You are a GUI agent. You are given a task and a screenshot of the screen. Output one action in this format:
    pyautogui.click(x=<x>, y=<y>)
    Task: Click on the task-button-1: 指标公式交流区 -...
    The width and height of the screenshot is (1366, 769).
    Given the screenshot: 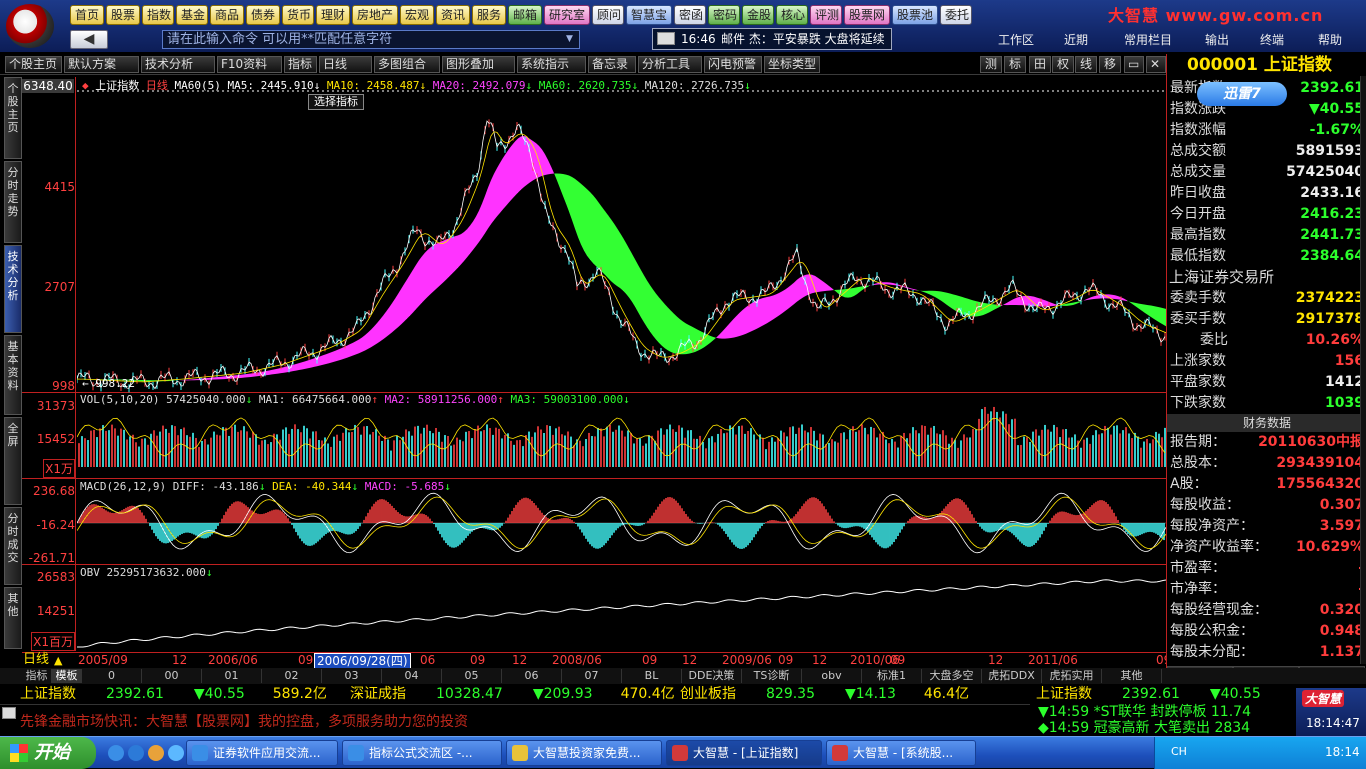 What is the action you would take?
    pyautogui.click(x=422, y=753)
    